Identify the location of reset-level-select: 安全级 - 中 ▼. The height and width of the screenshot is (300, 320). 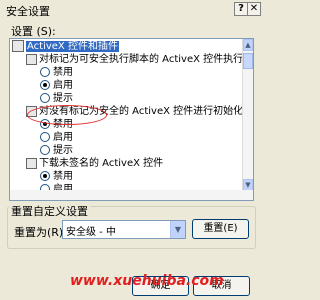
(124, 229).